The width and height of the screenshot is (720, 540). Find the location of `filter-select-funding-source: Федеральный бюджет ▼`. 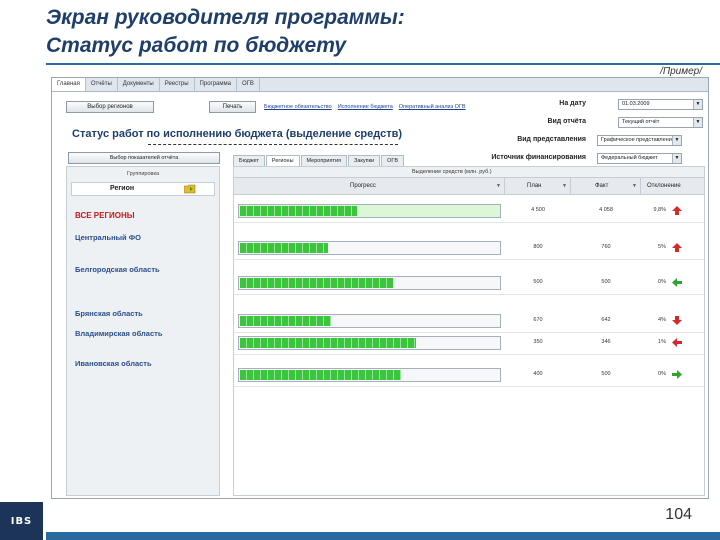

filter-select-funding-source: Федеральный бюджет ▼ is located at coordinates (639, 158).